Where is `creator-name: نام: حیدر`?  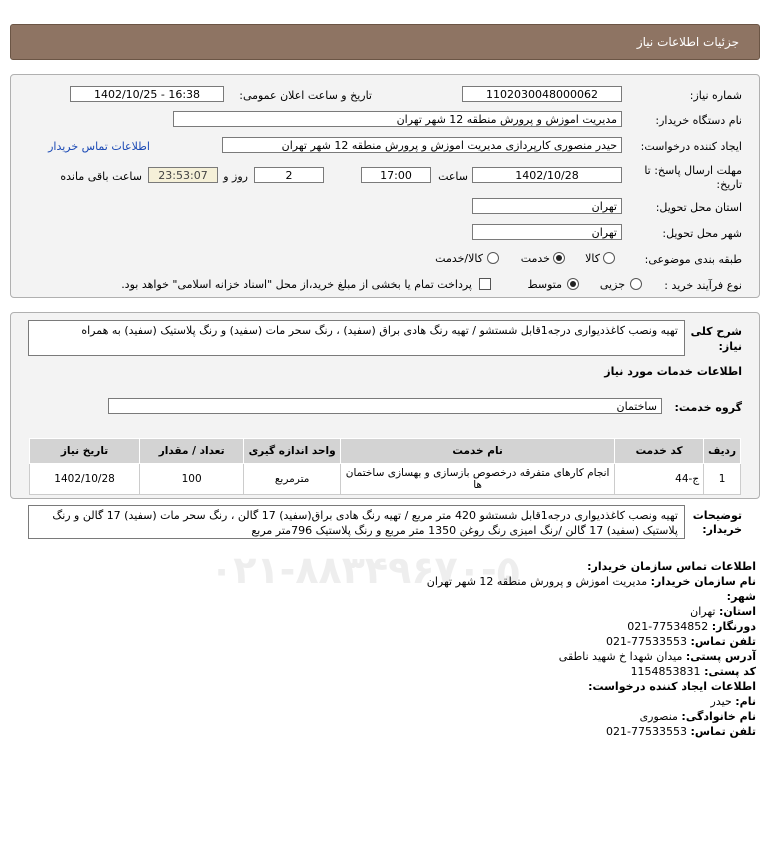
creator-name: نام: حیدر is located at coordinates (733, 701).